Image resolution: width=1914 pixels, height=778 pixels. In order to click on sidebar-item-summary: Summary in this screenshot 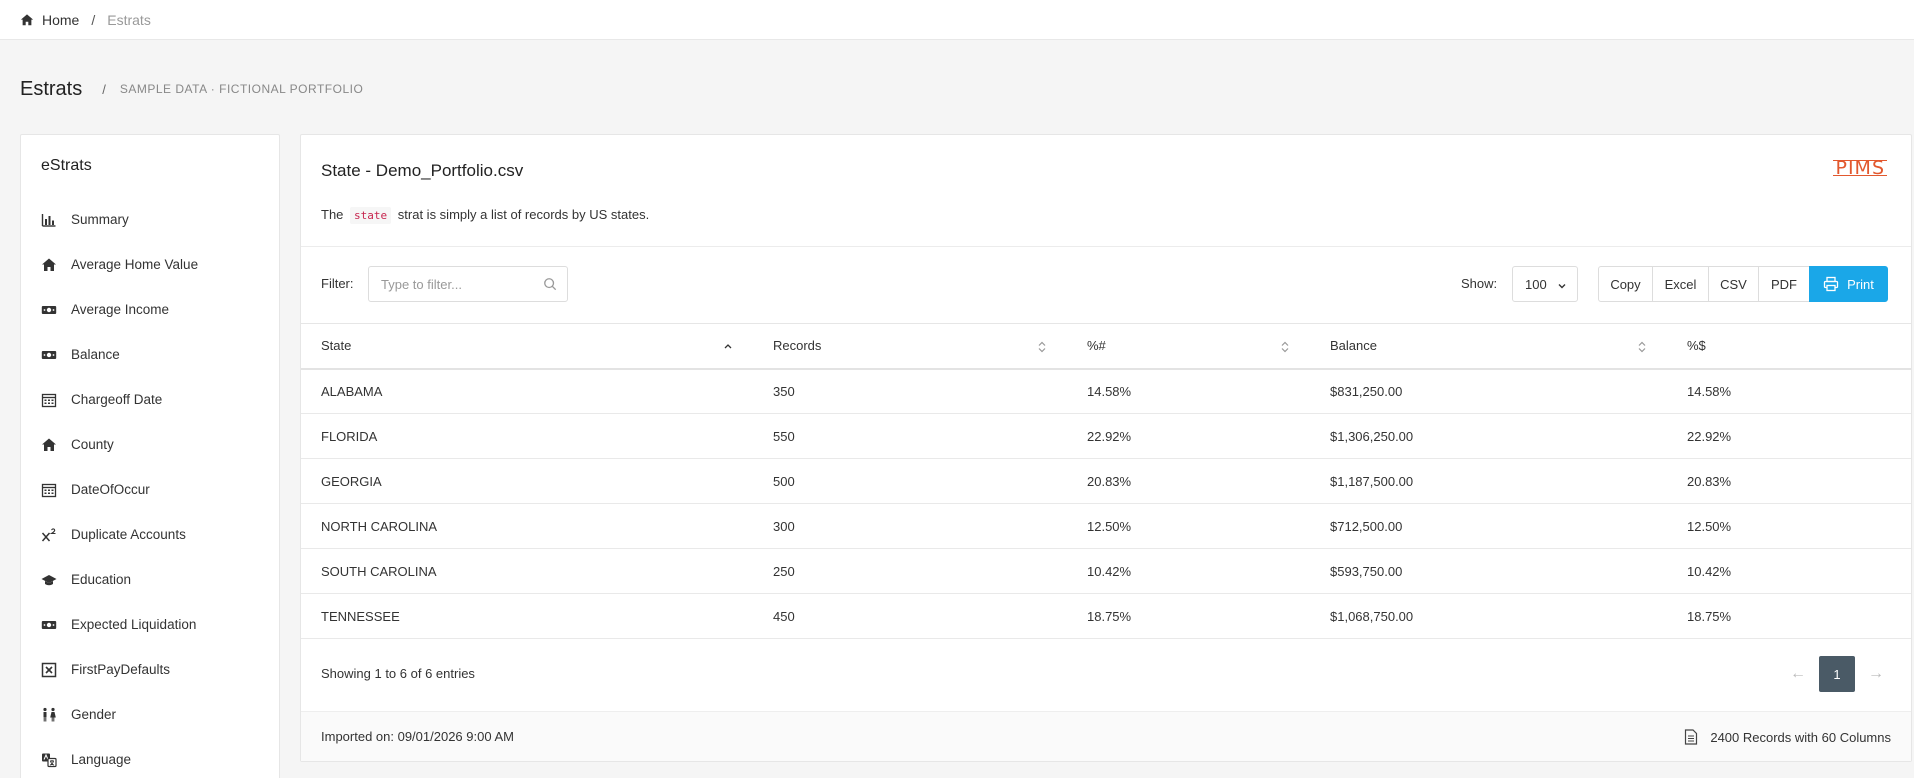, I will do `click(150, 219)`.